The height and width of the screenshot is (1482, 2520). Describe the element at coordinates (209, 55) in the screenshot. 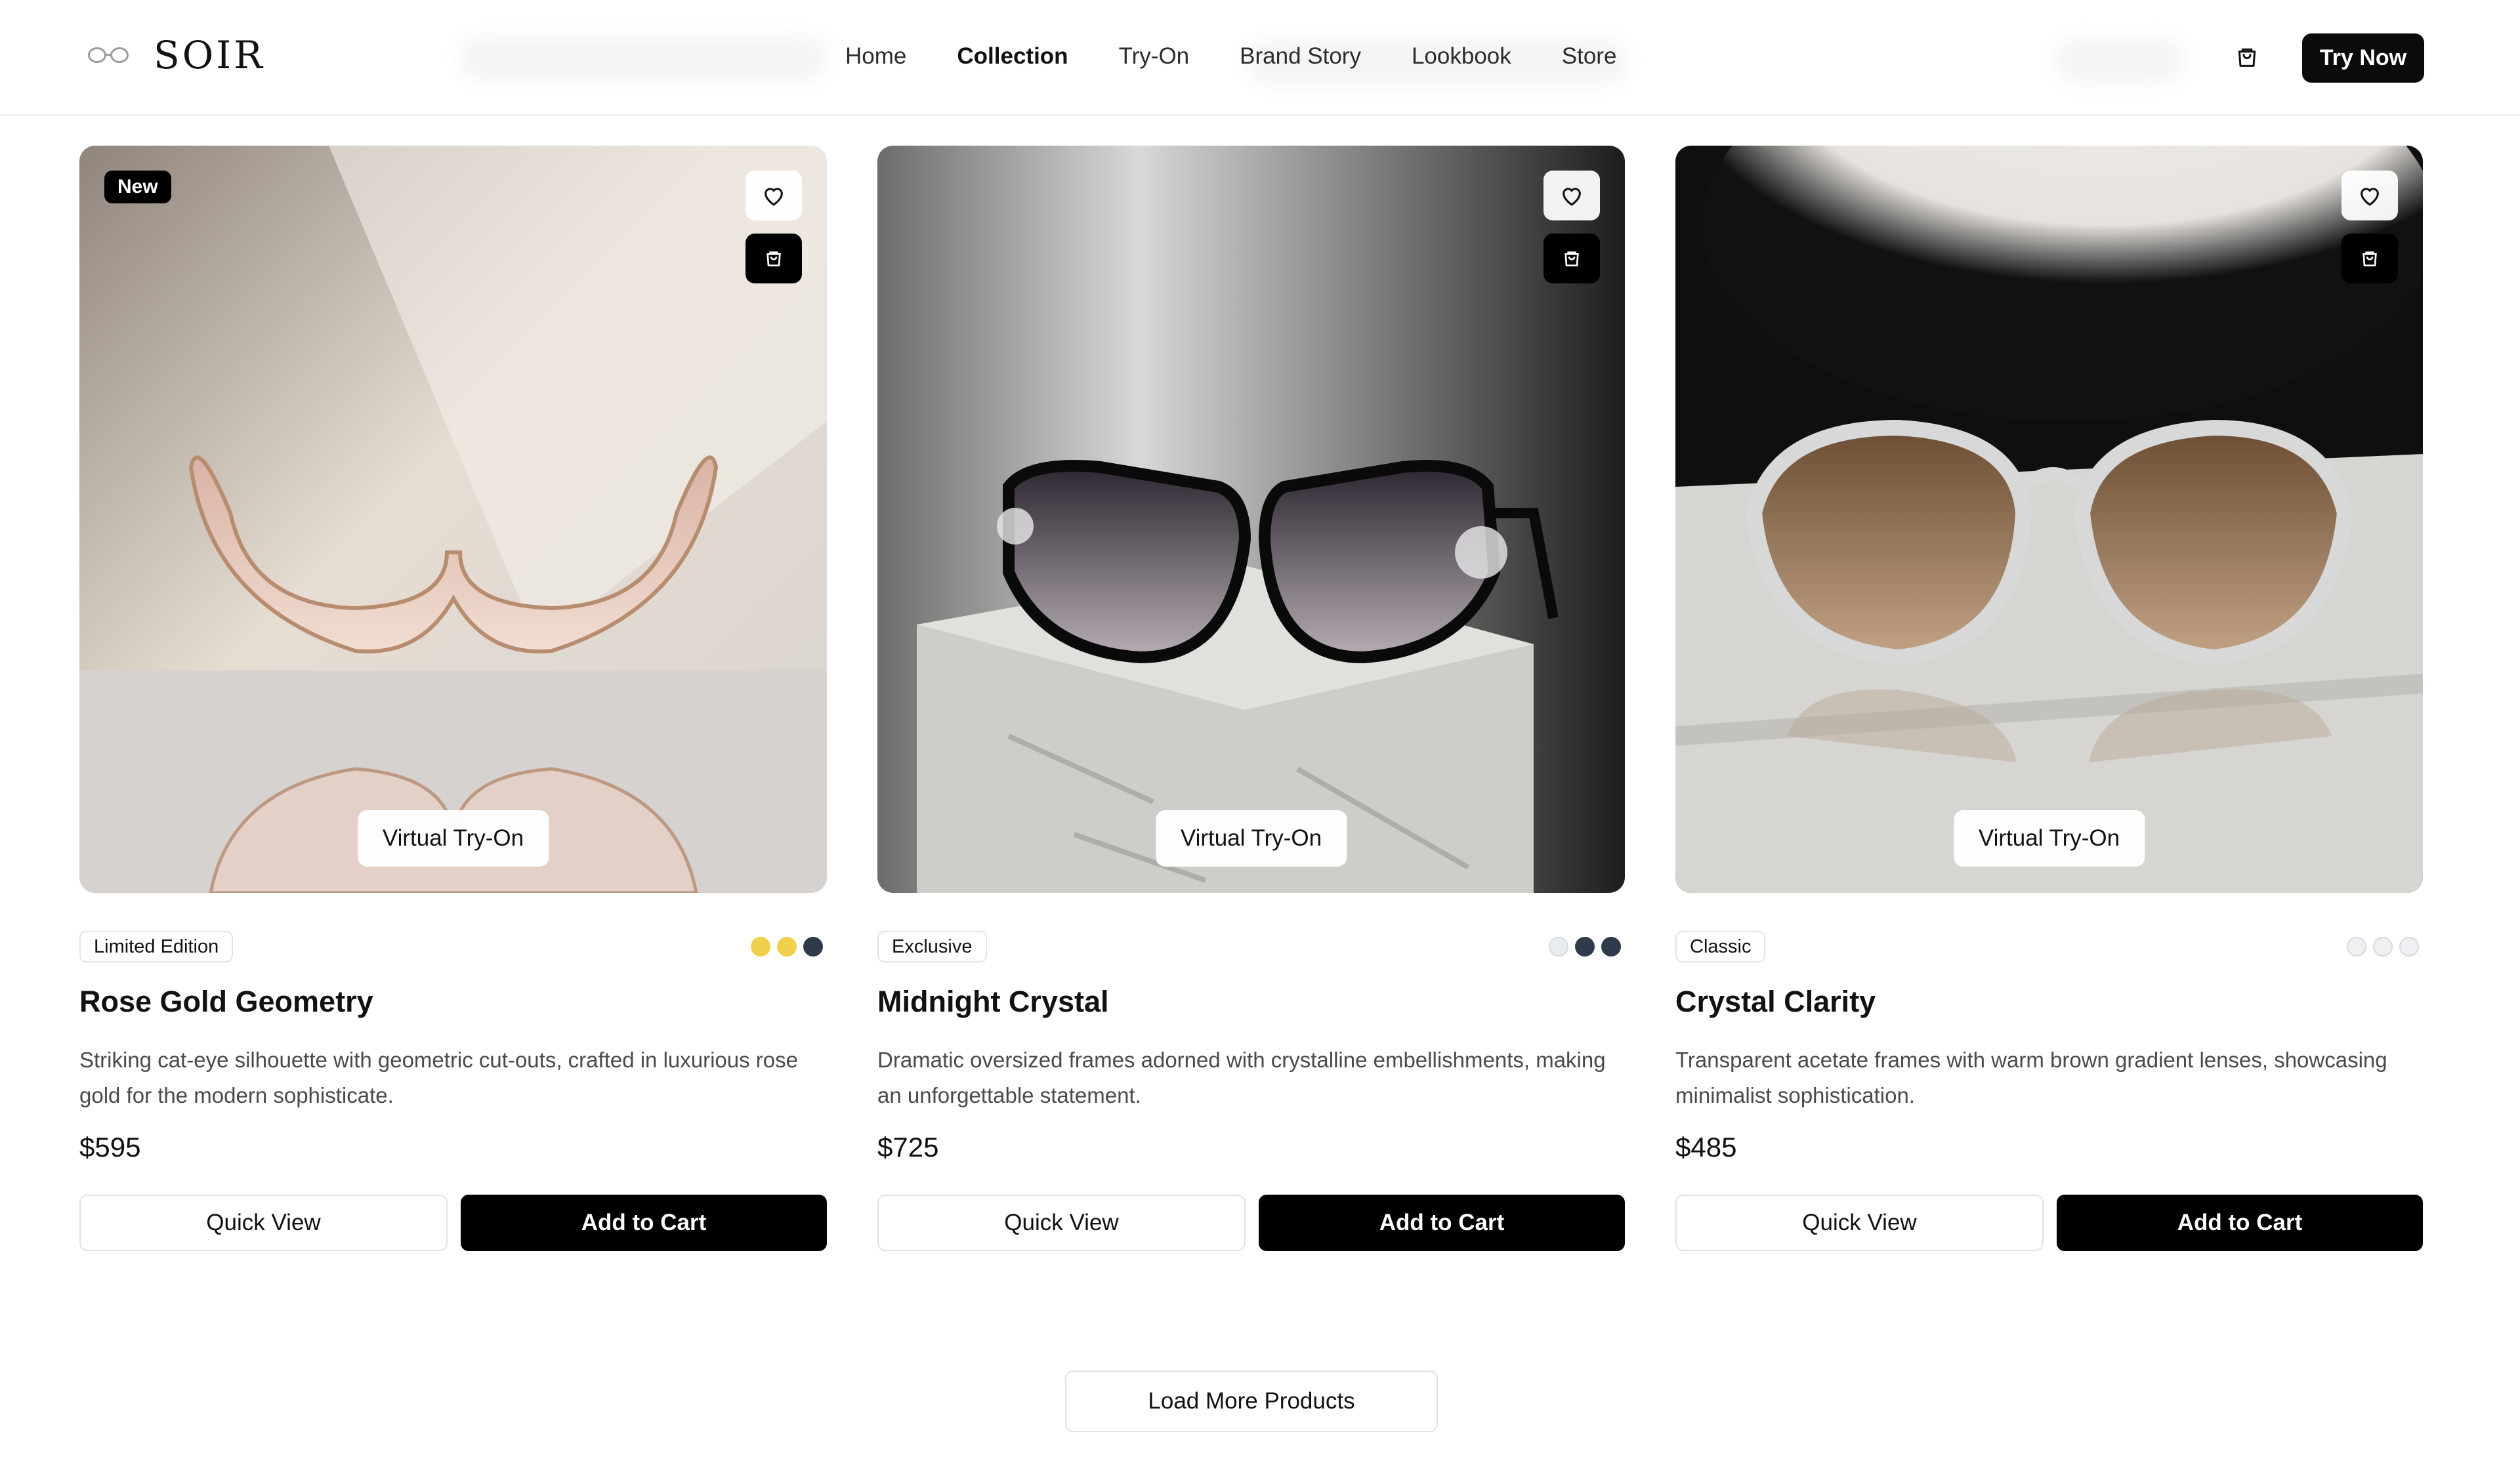

I see `brand-name: SOIR` at that location.